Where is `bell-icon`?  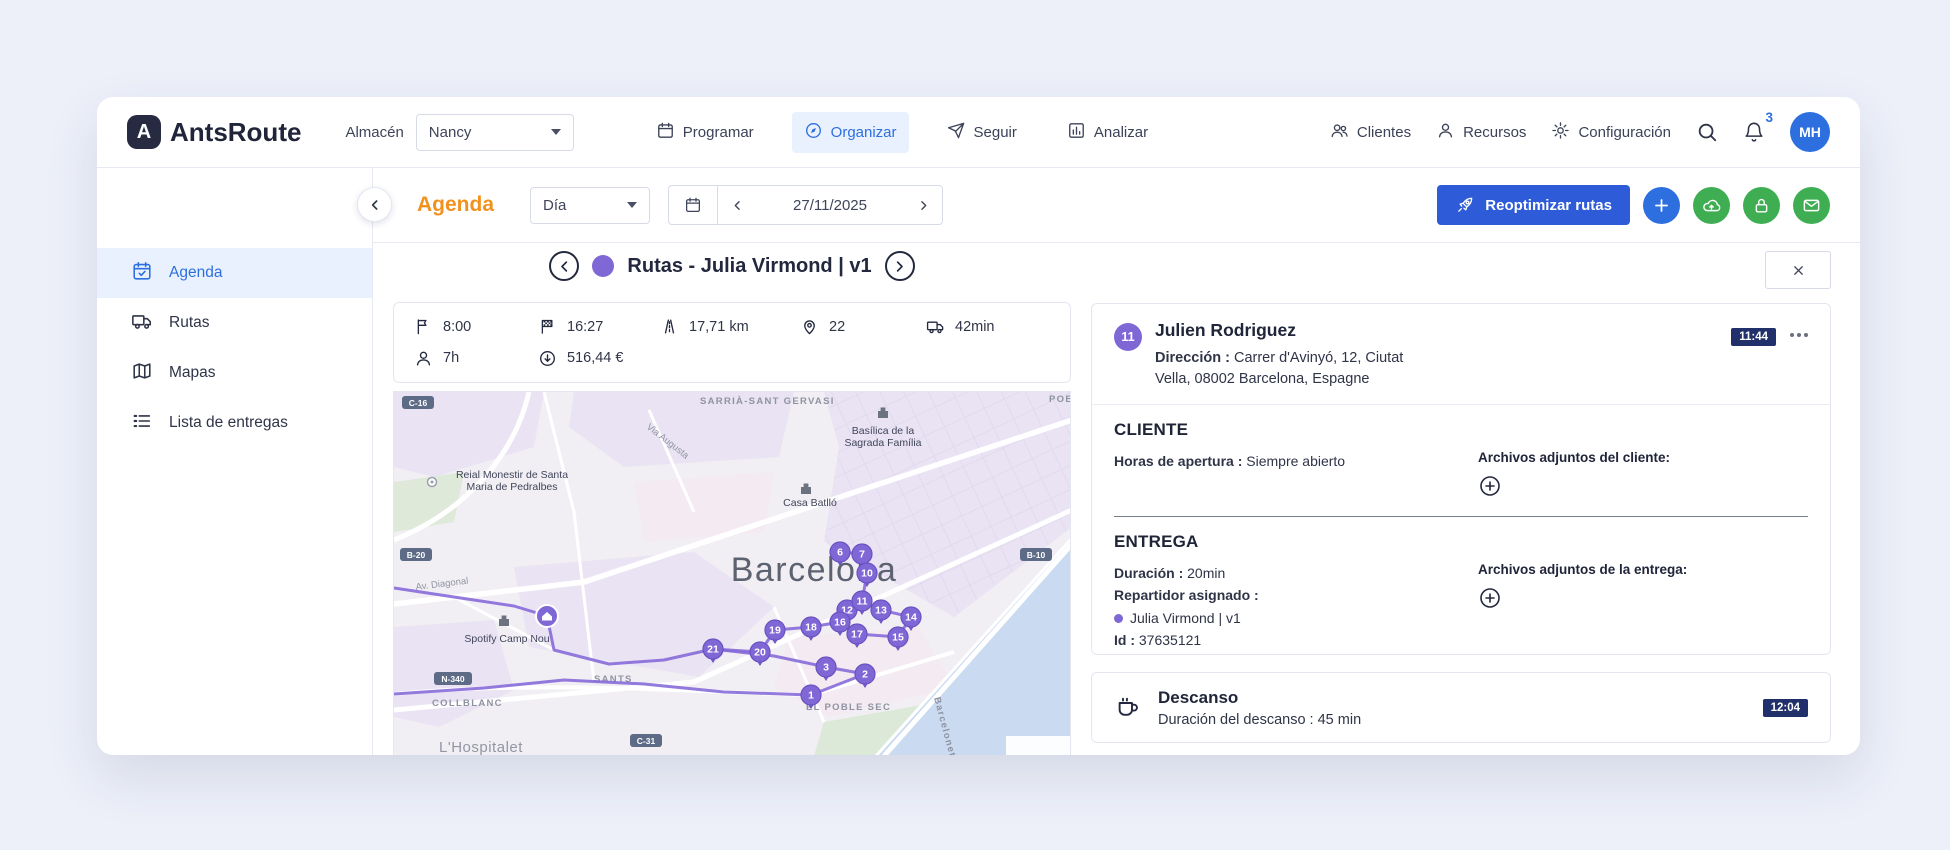
bell-icon is located at coordinates (1754, 132).